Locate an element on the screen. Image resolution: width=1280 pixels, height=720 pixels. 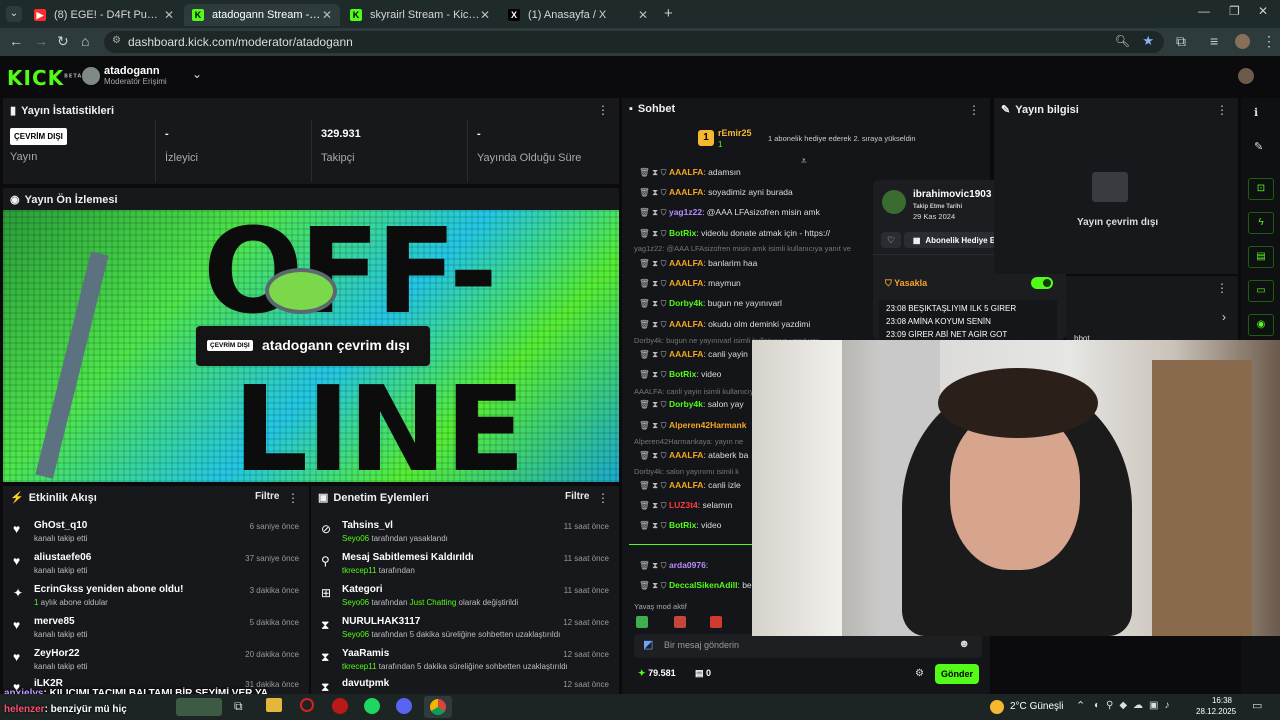
clip-icon: ⊡ is located at coordinates (1261, 189).